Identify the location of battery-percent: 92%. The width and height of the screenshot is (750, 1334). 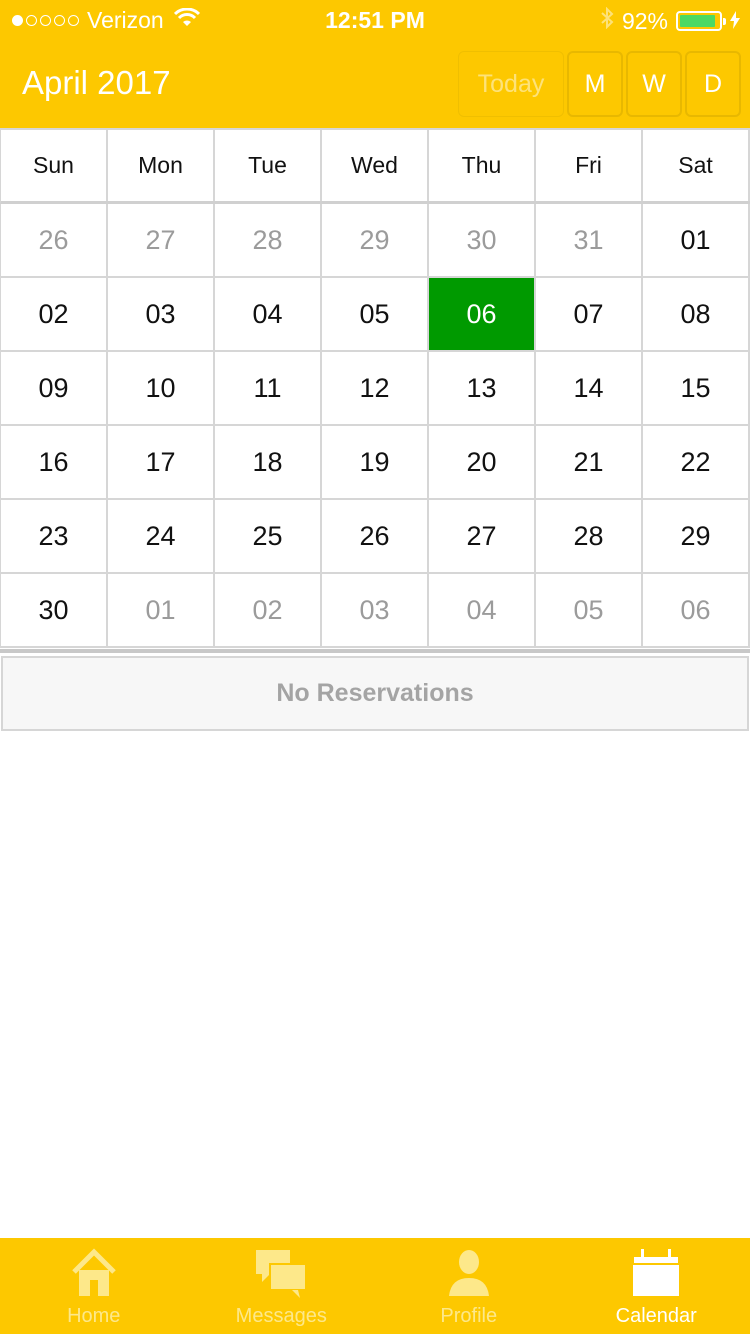
(644, 20).